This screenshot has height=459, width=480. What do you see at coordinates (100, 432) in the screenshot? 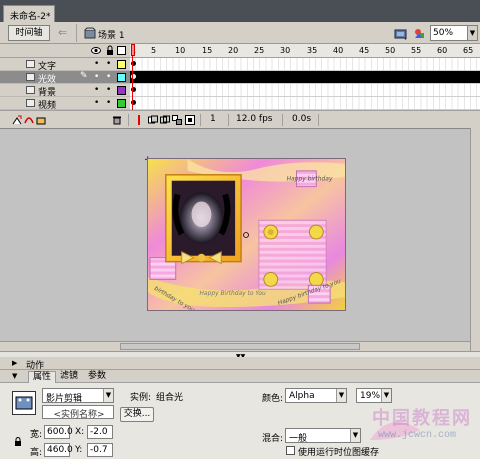
I see `x-field: -2.0` at bounding box center [100, 432].